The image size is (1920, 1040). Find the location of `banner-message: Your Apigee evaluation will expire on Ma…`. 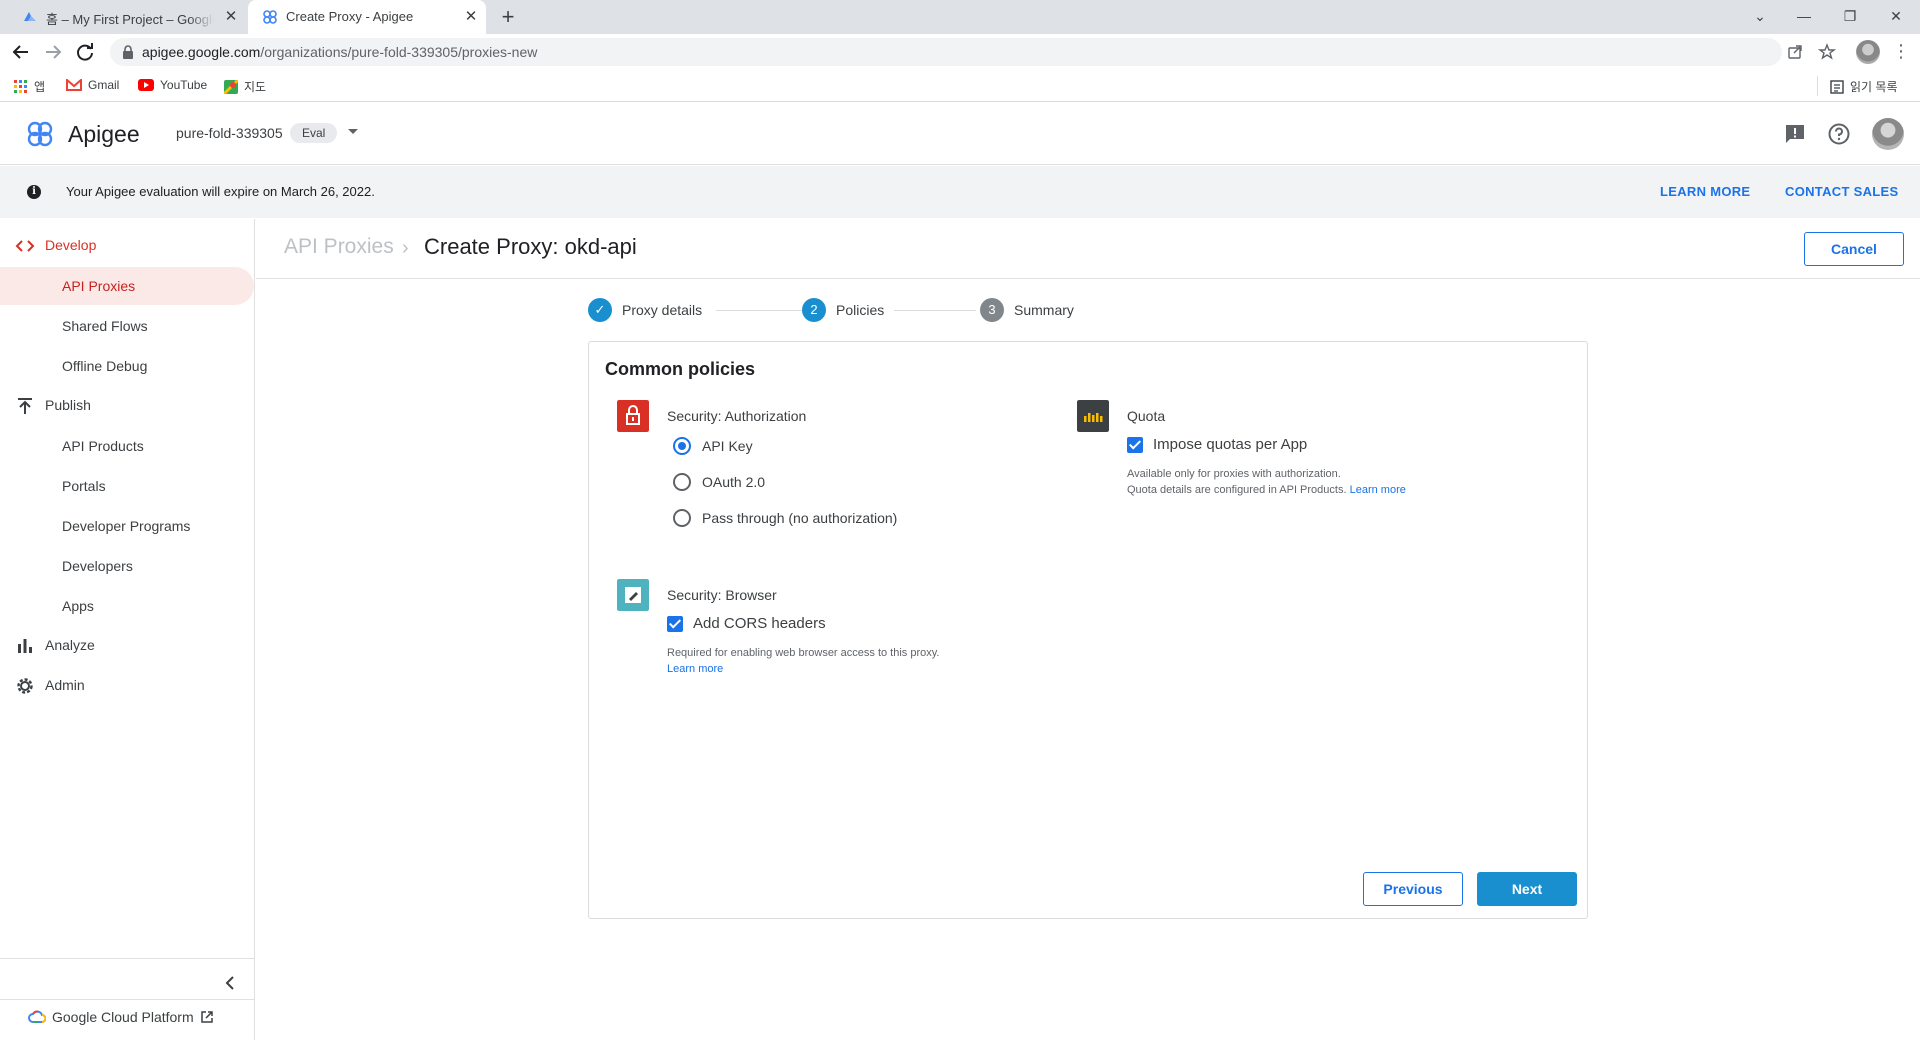

banner-message: Your Apigee evaluation will expire on Ma… is located at coordinates (220, 191).